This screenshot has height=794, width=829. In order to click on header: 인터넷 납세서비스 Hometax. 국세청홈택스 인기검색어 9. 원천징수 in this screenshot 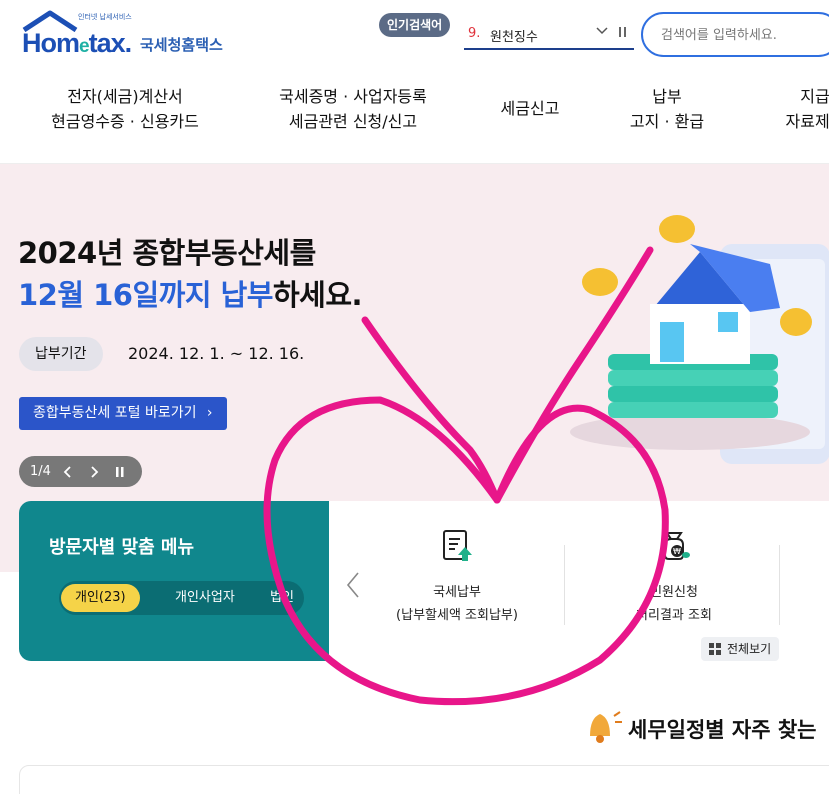, I will do `click(414, 35)`.